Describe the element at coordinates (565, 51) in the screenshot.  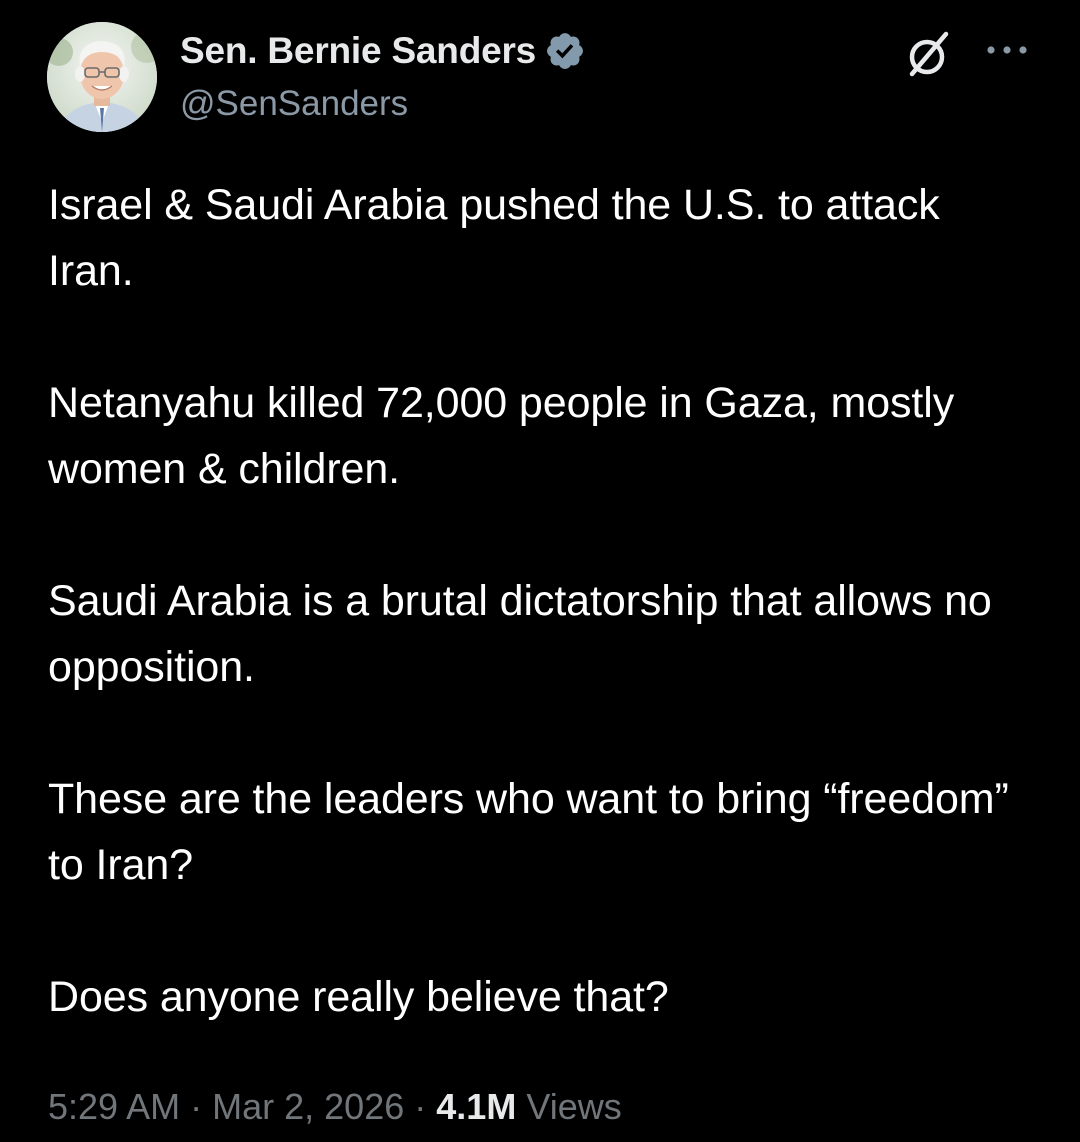
I see `verified-badge-icon` at that location.